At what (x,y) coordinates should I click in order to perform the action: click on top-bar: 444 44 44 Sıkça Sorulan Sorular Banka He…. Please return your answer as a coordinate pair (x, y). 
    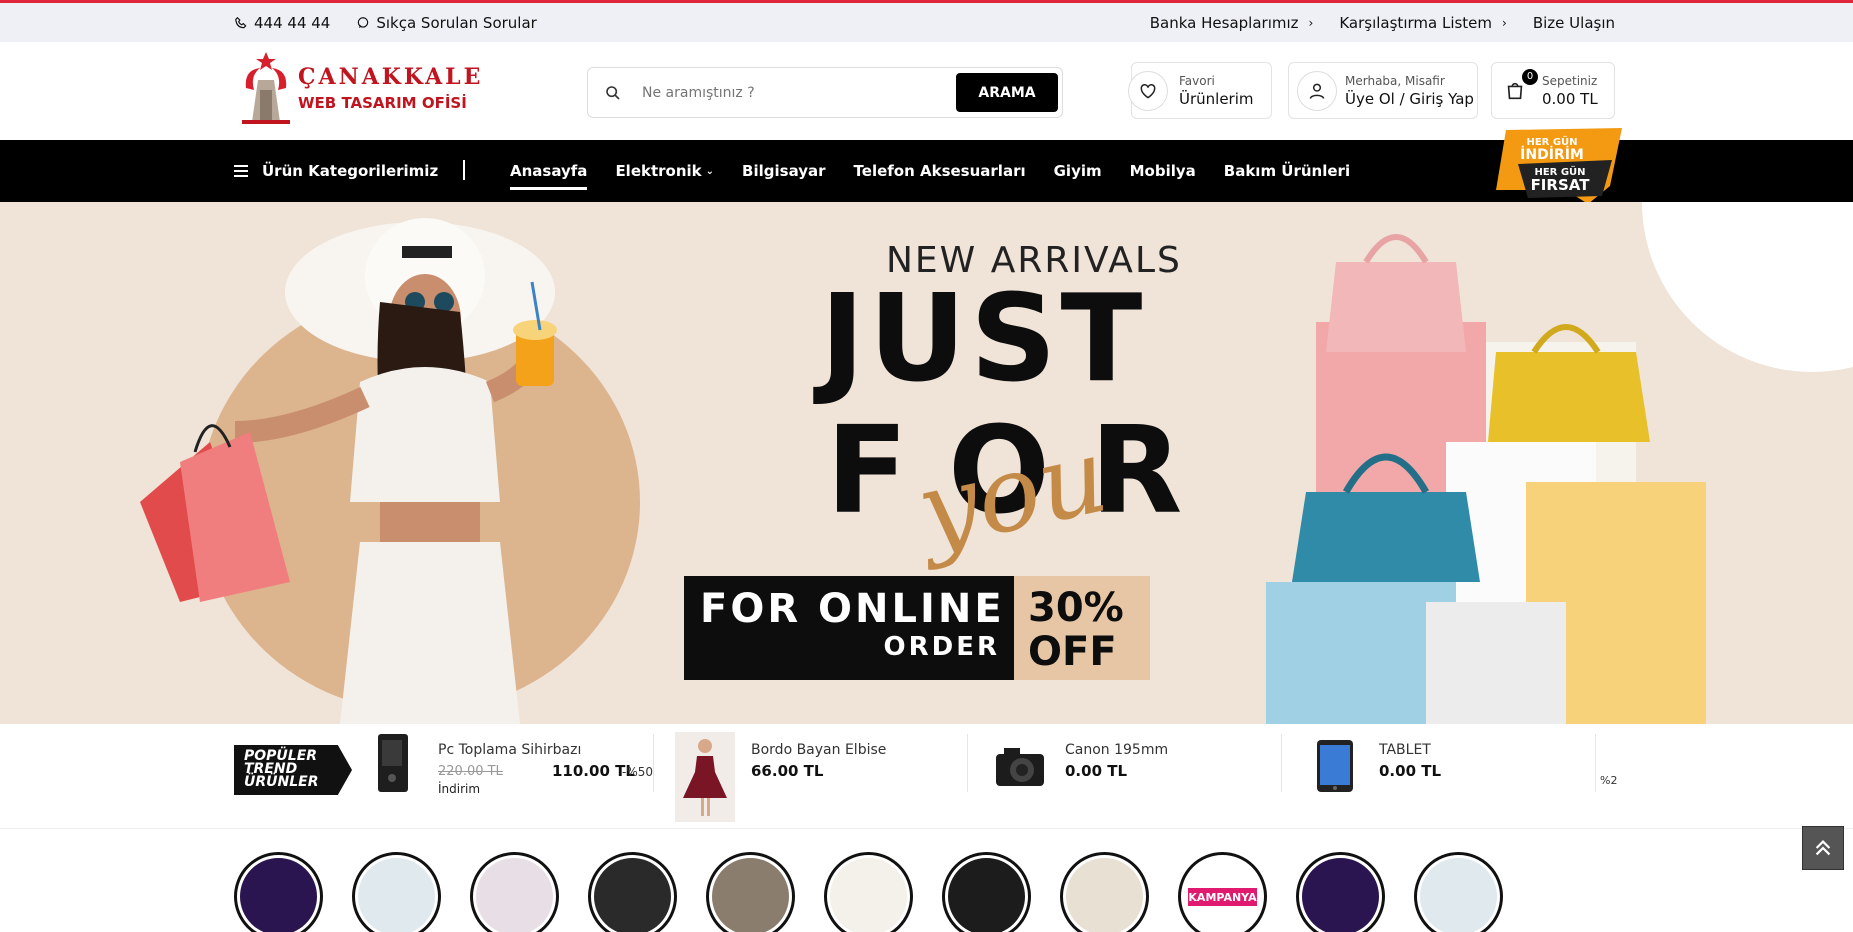
    Looking at the image, I should click on (926, 21).